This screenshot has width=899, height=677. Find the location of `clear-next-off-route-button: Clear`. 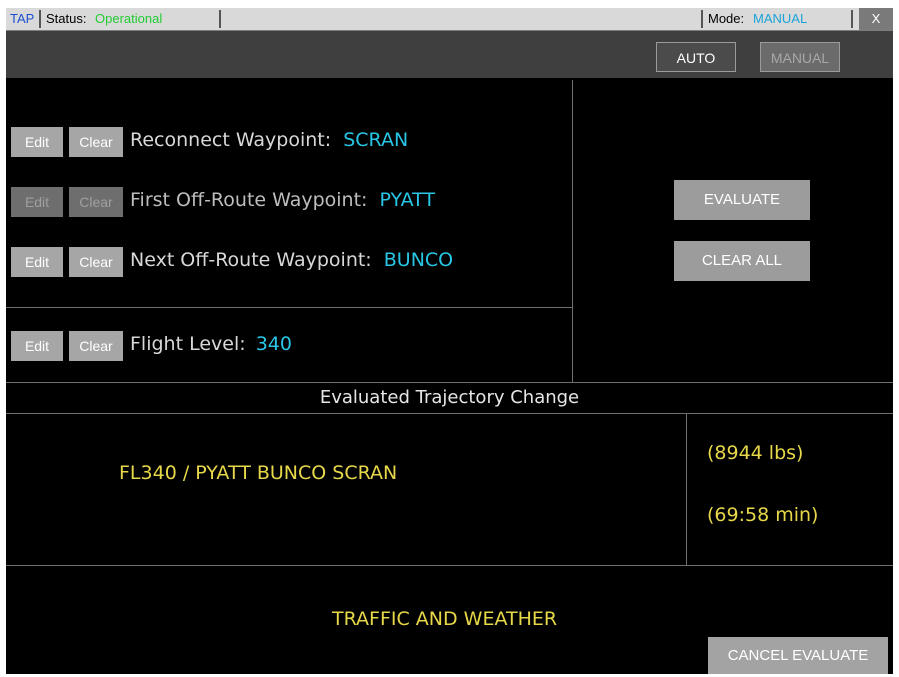

clear-next-off-route-button: Clear is located at coordinates (96, 262).